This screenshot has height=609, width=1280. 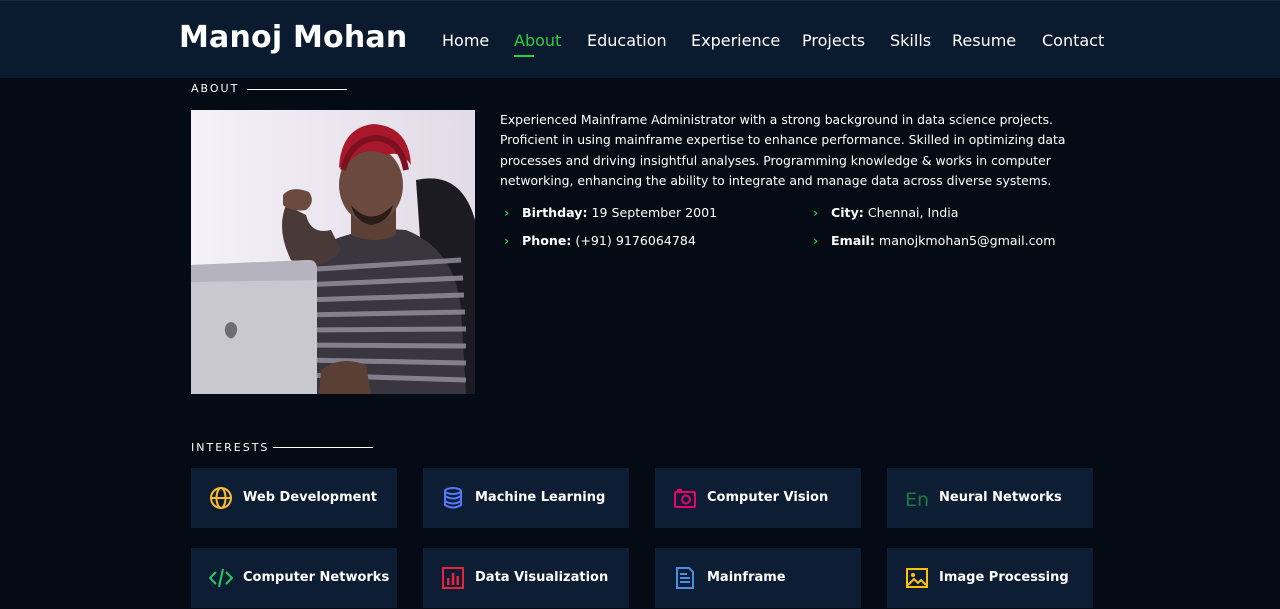 I want to click on email-label: Email:, so click(x=853, y=240).